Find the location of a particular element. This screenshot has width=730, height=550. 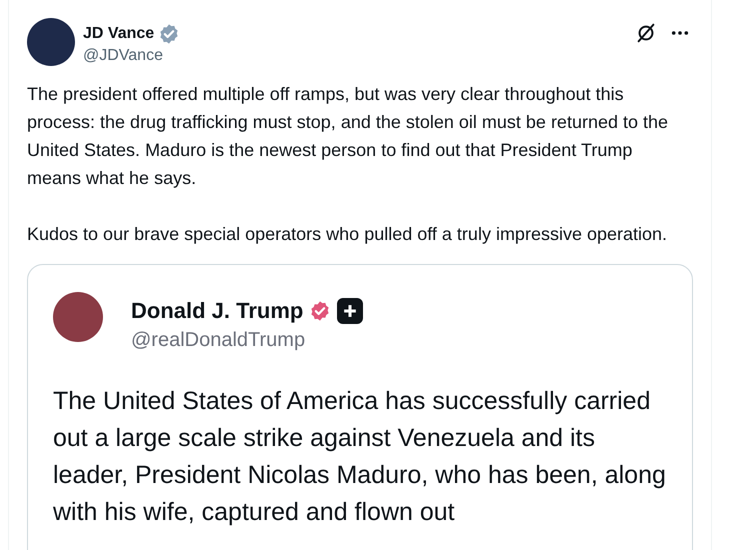

plus-icon is located at coordinates (350, 311).